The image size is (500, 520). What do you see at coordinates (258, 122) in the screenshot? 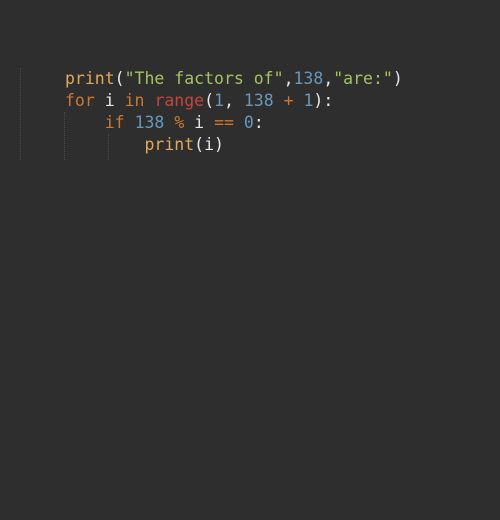
I see `code-token: :` at bounding box center [258, 122].